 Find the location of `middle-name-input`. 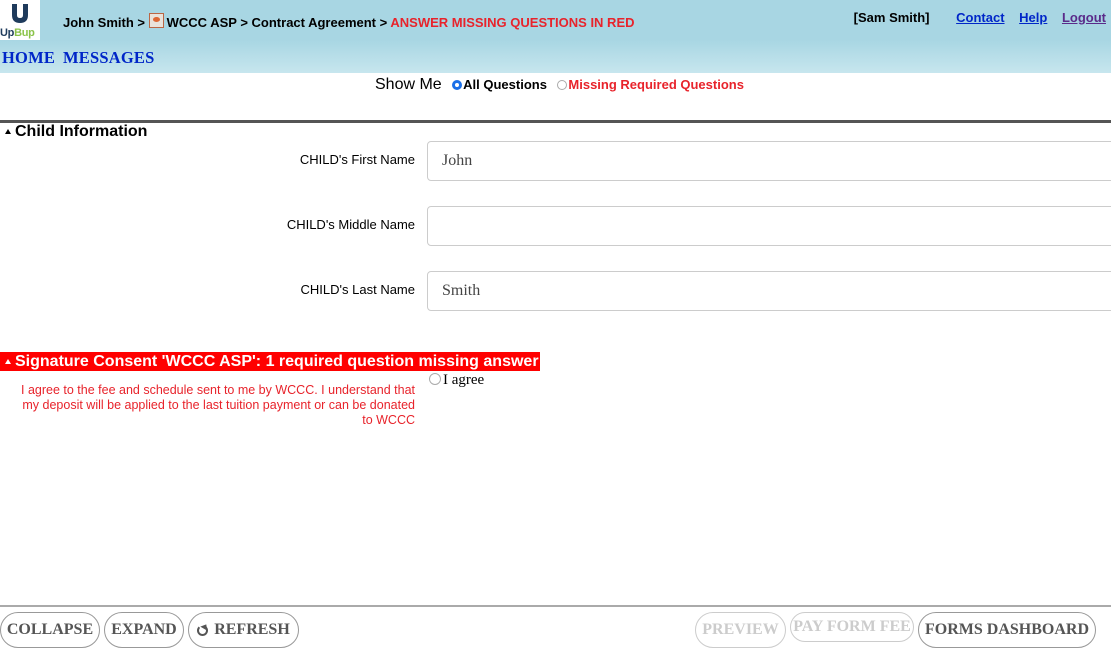

middle-name-input is located at coordinates (769, 226).